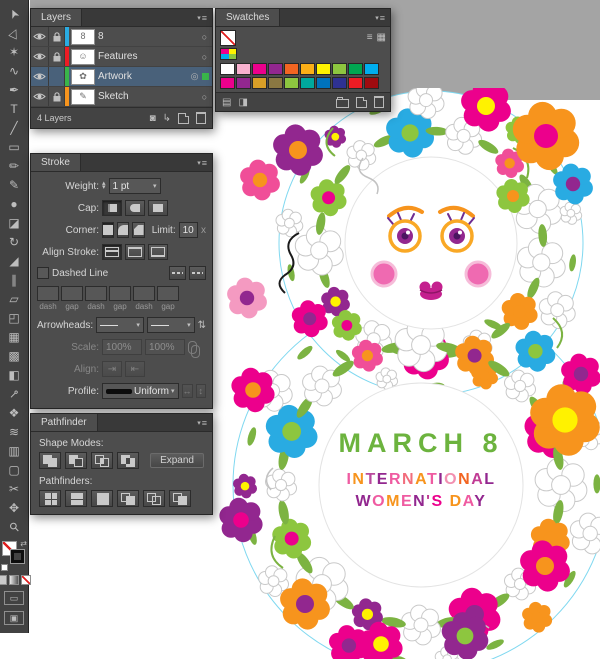 This screenshot has height=659, width=600. Describe the element at coordinates (14, 108) in the screenshot. I see `type-tool: T` at that location.